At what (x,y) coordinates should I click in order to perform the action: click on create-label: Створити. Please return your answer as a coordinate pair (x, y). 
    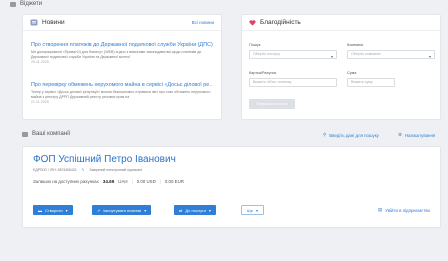
    Looking at the image, I should click on (54, 210).